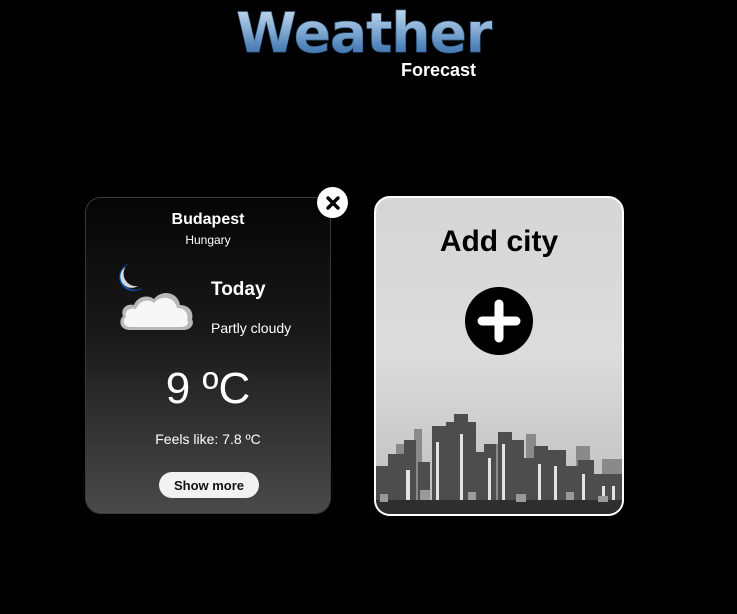 This screenshot has width=737, height=614. I want to click on logo-title: Weather, so click(365, 33).